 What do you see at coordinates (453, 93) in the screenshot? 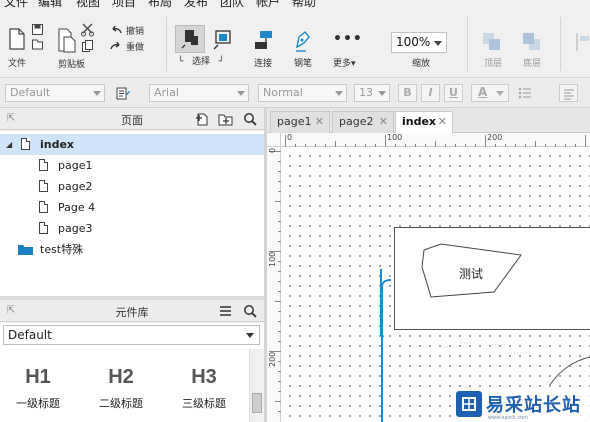
I see `underline-button: U` at bounding box center [453, 93].